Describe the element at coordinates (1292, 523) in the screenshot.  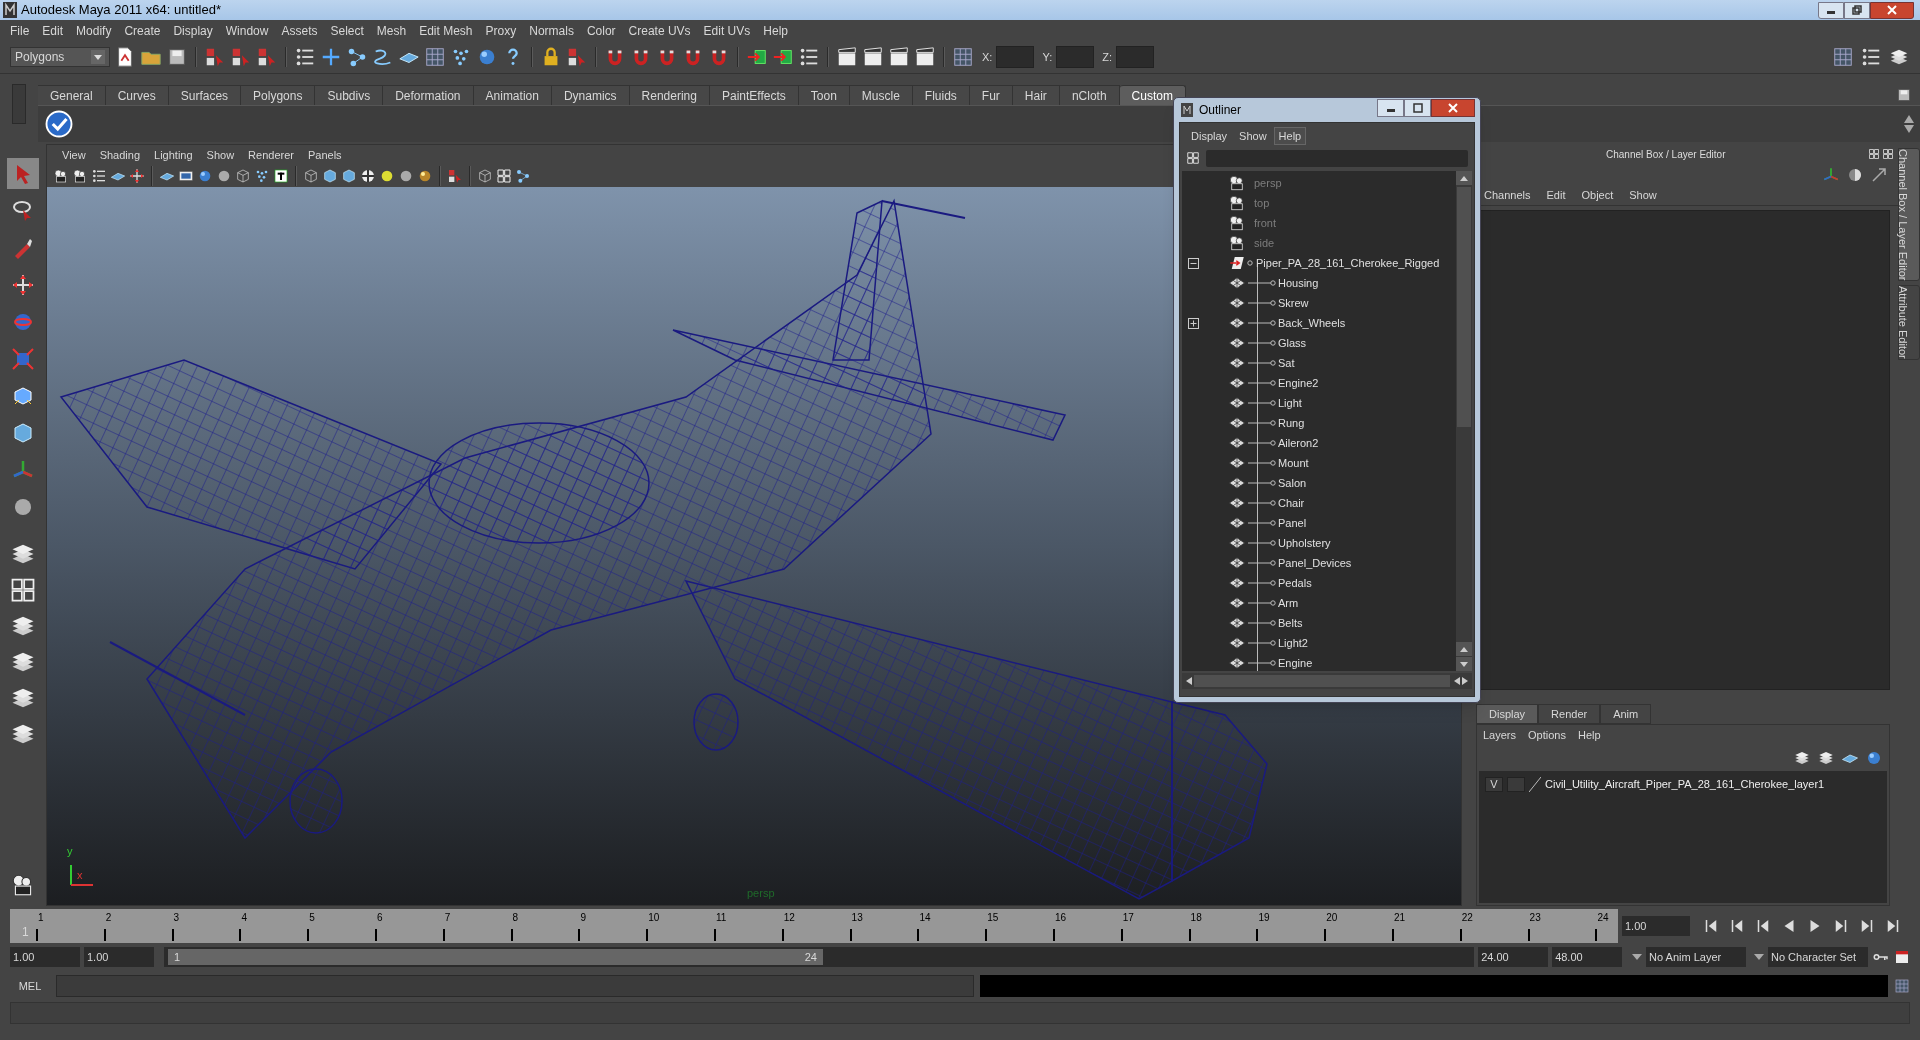
I see `outliner-item: Panel` at that location.